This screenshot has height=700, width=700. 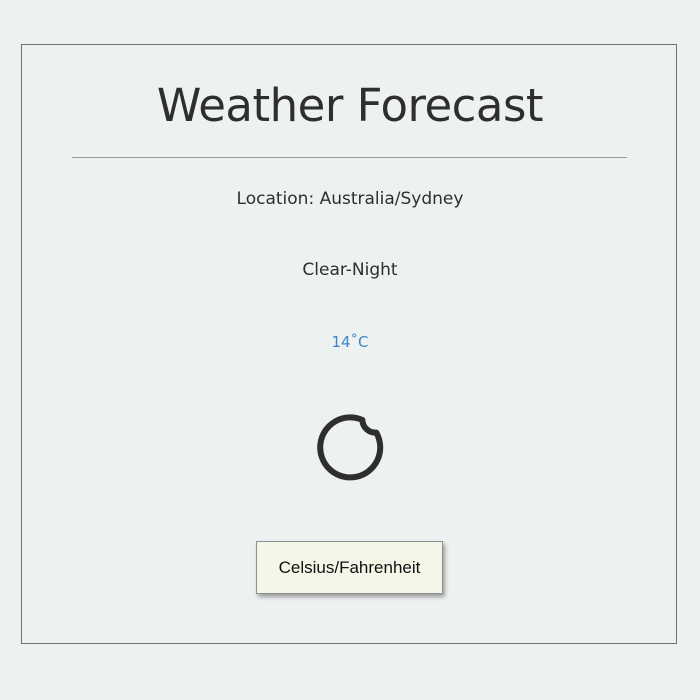 I want to click on page-title: Weather Forecast, so click(x=350, y=105).